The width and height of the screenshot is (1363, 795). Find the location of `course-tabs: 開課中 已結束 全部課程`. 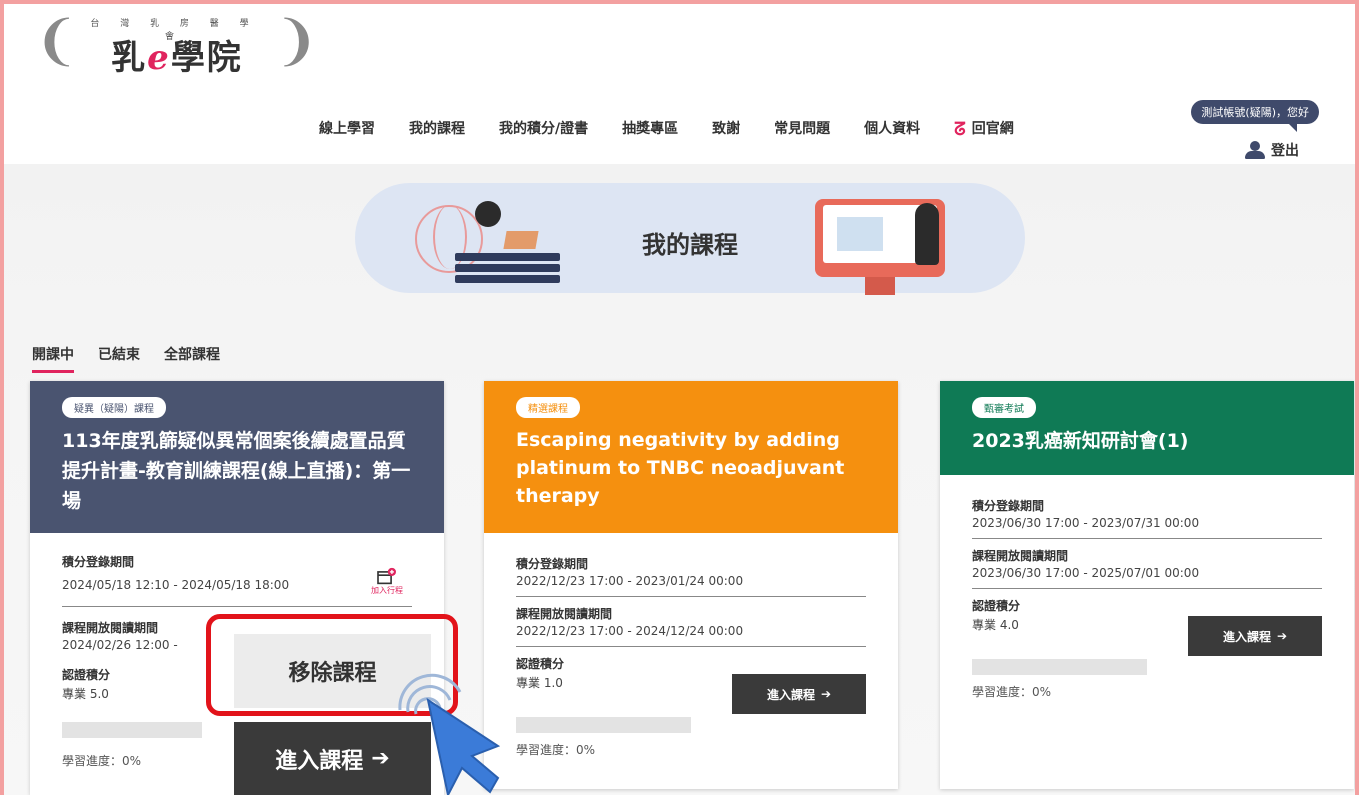

course-tabs: 開課中 已結束 全部課程 is located at coordinates (126, 358).